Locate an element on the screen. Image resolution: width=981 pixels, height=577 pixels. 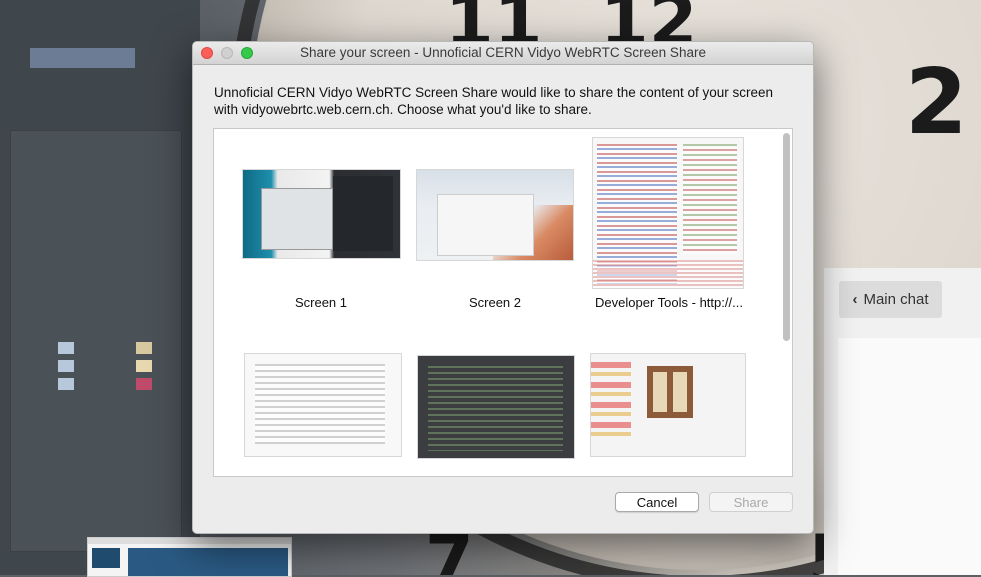
developer-tools-preview is located at coordinates (668, 213).